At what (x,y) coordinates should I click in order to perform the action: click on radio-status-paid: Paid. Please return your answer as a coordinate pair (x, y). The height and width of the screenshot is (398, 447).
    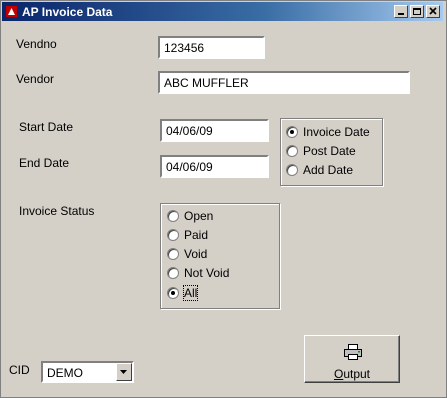
    Looking at the image, I should click on (187, 235).